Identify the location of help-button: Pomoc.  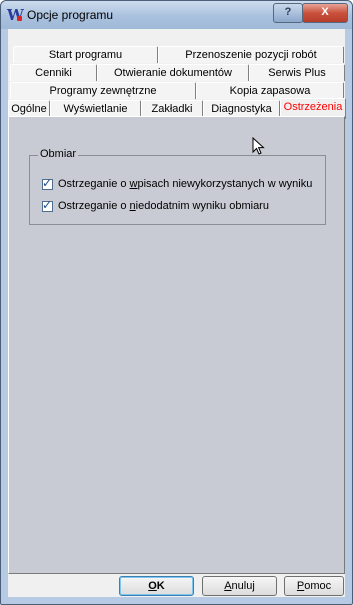
(314, 586).